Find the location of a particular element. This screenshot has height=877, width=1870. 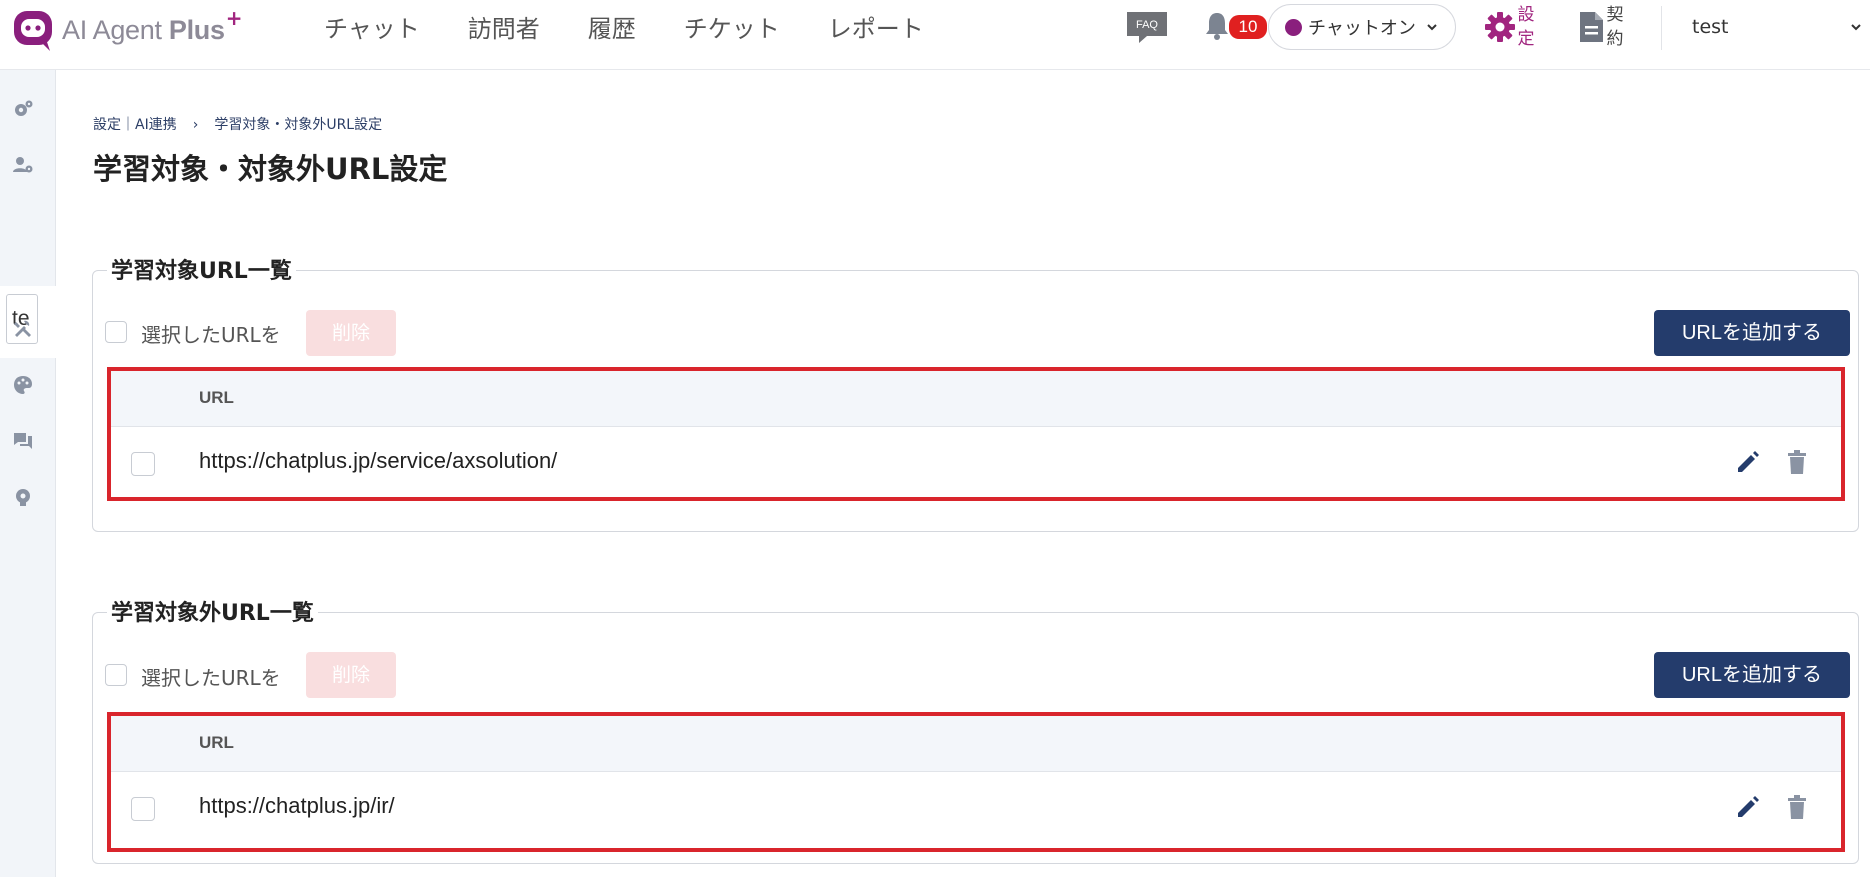

breadcrumb: 設定｜AI連携 › 学習対象・対象外URL設定 is located at coordinates (237, 124).